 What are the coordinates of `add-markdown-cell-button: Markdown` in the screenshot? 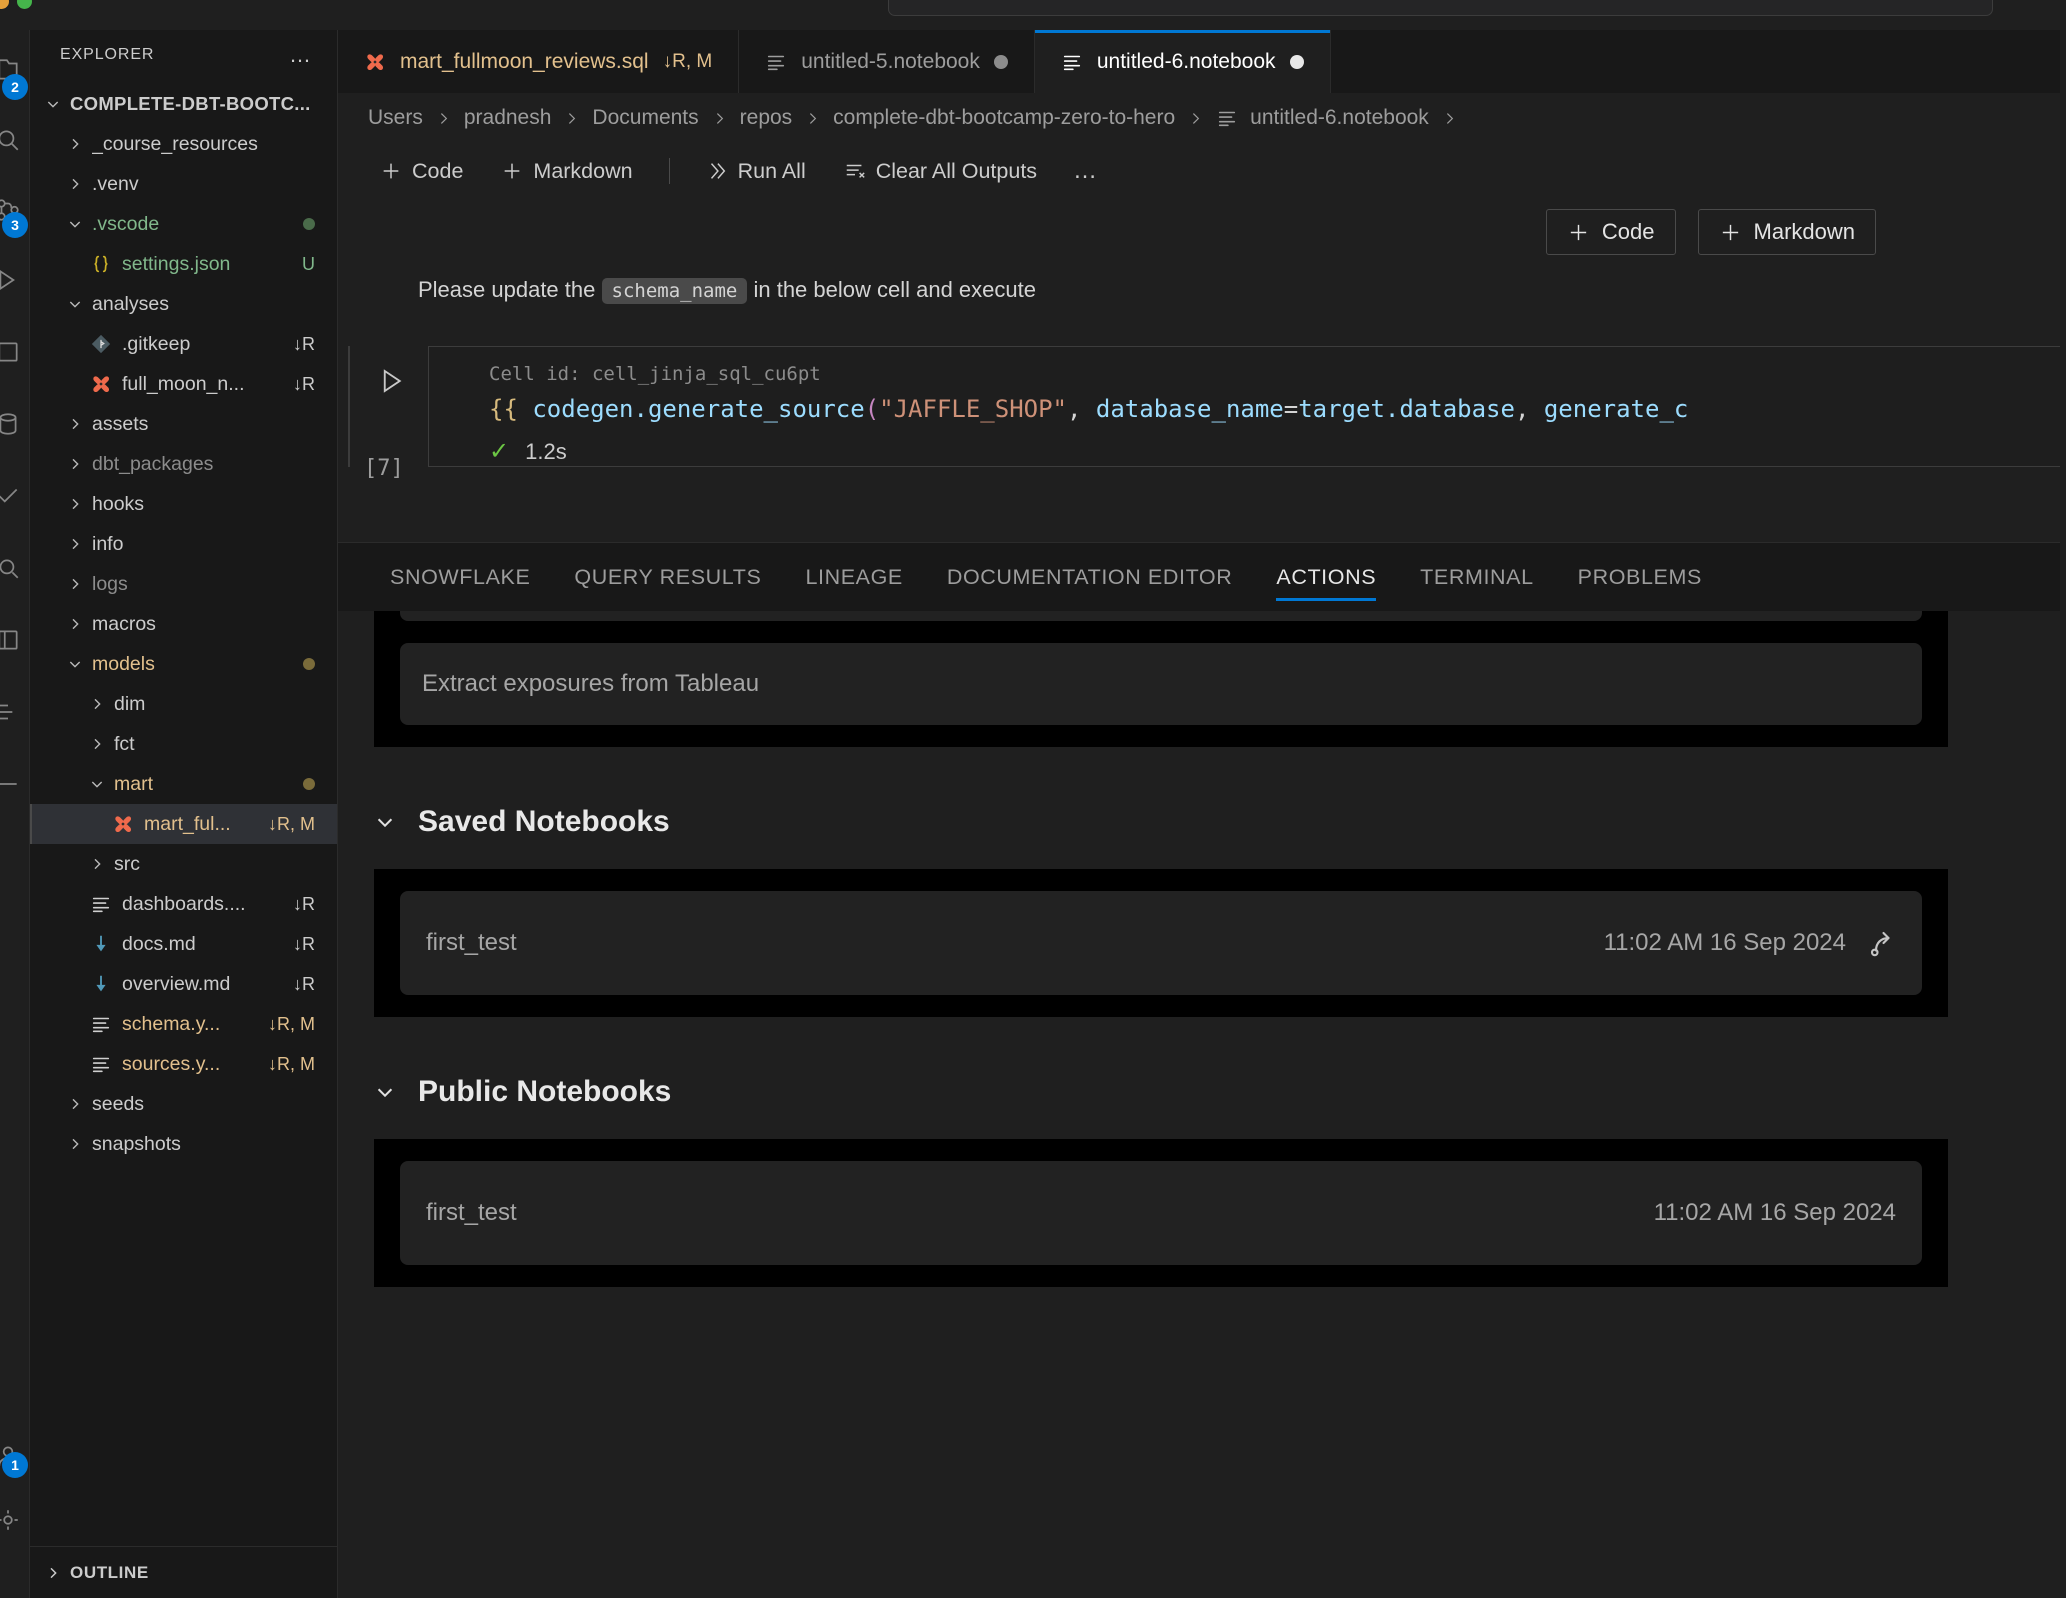 It's located at (566, 171).